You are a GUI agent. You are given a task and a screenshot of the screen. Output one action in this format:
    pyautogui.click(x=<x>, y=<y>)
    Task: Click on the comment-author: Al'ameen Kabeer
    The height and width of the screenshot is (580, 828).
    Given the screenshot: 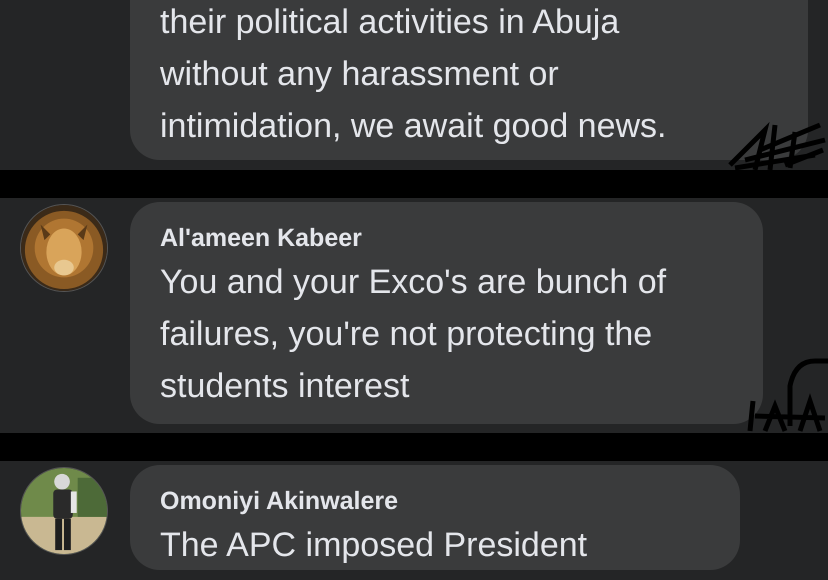 What is the action you would take?
    pyautogui.click(x=447, y=238)
    